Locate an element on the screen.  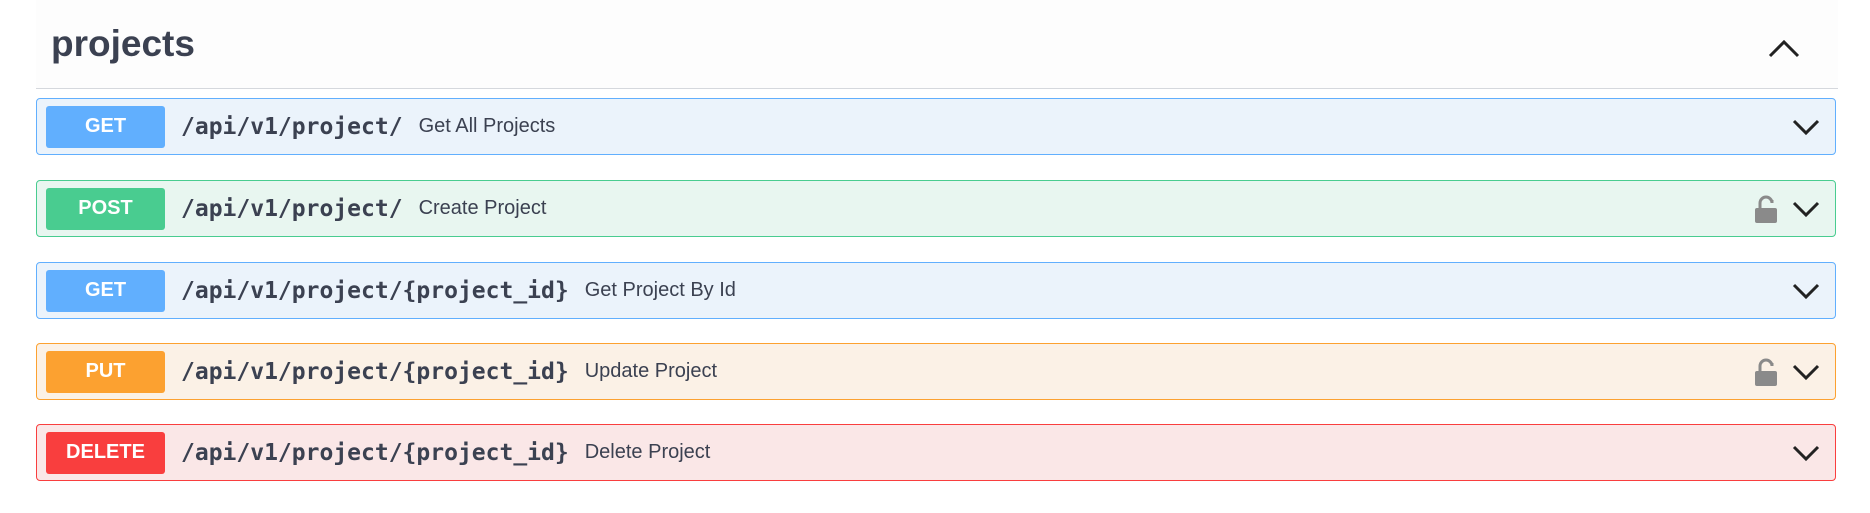
operation-get-all-projects: GET /api/v1/project/ Get All Projects is located at coordinates (936, 126).